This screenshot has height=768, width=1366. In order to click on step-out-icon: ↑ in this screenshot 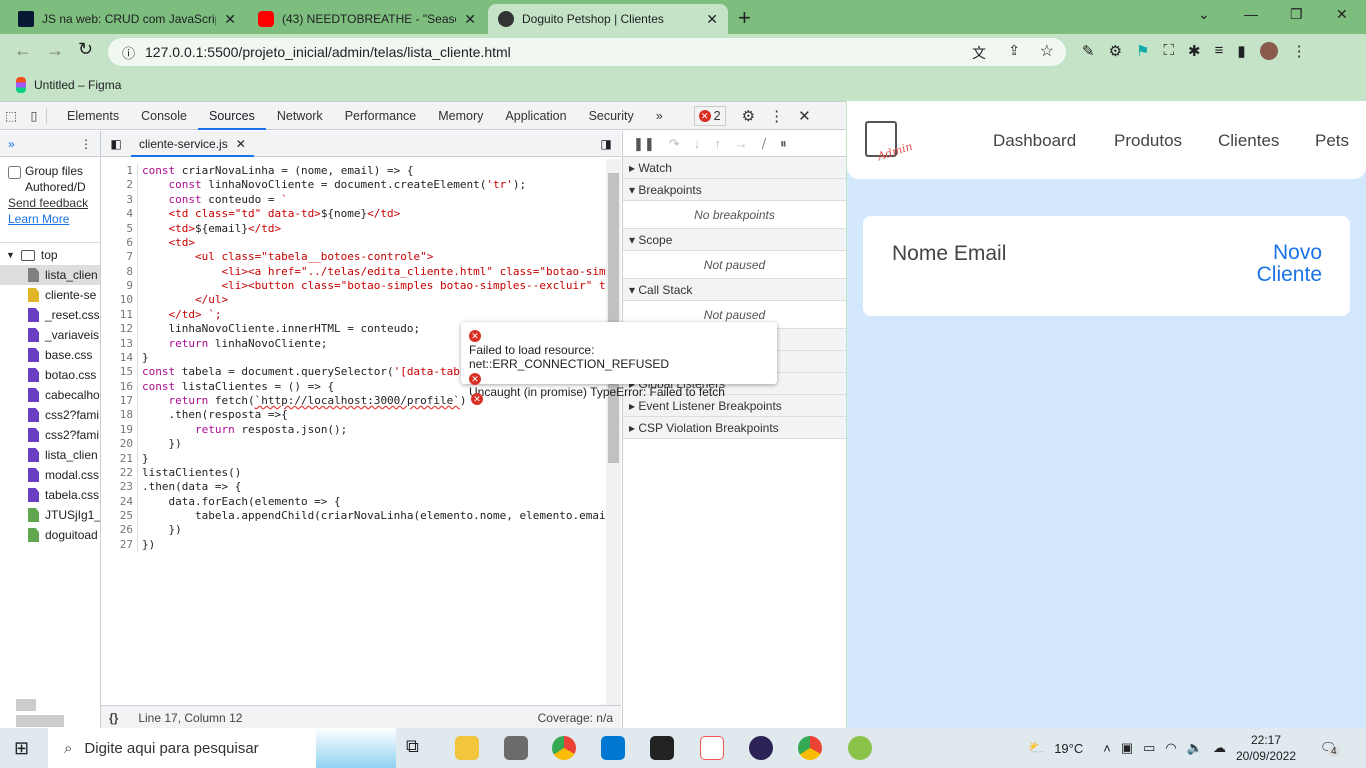, I will do `click(717, 143)`.